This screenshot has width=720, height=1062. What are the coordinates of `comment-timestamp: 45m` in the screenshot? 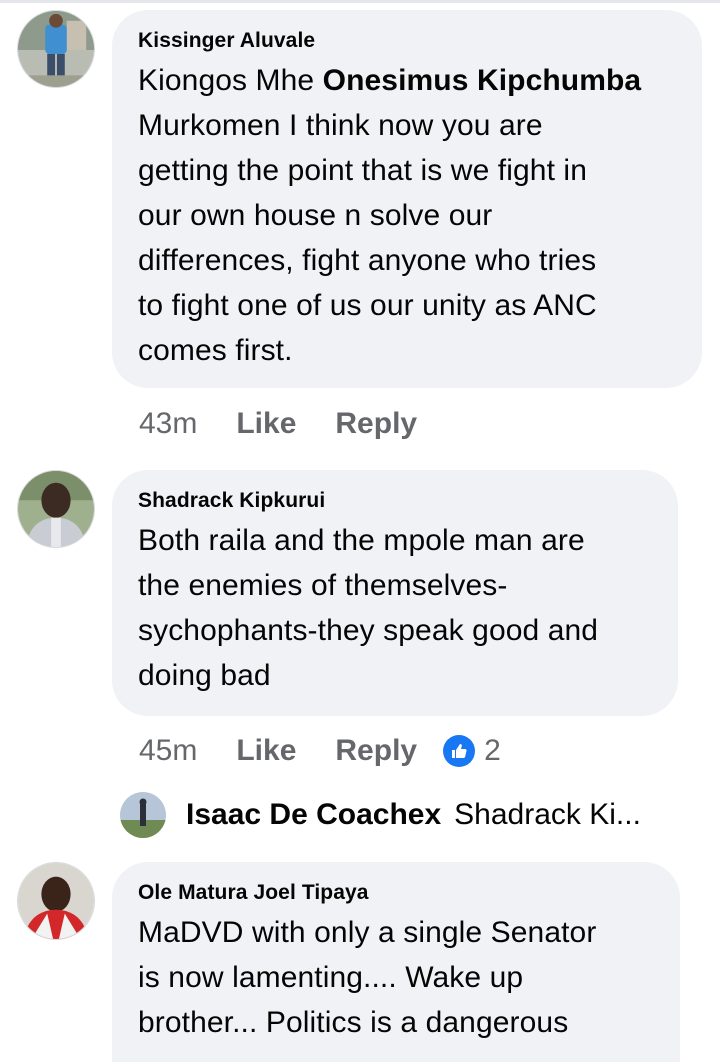 It's located at (168, 751).